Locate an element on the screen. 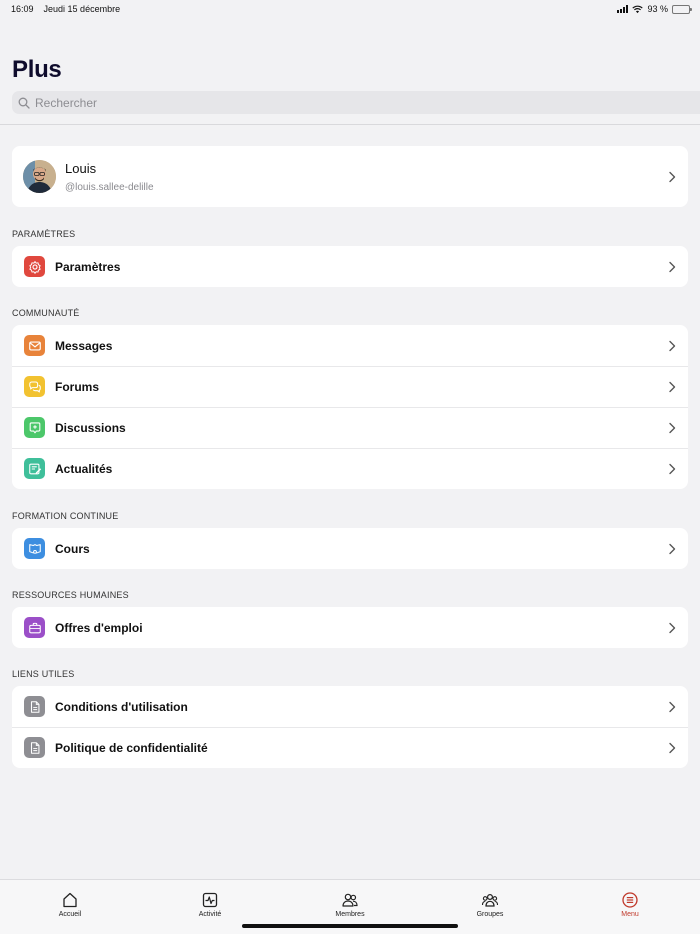 This screenshot has width=700, height=934. menu-item-label: Cours is located at coordinates (72, 548).